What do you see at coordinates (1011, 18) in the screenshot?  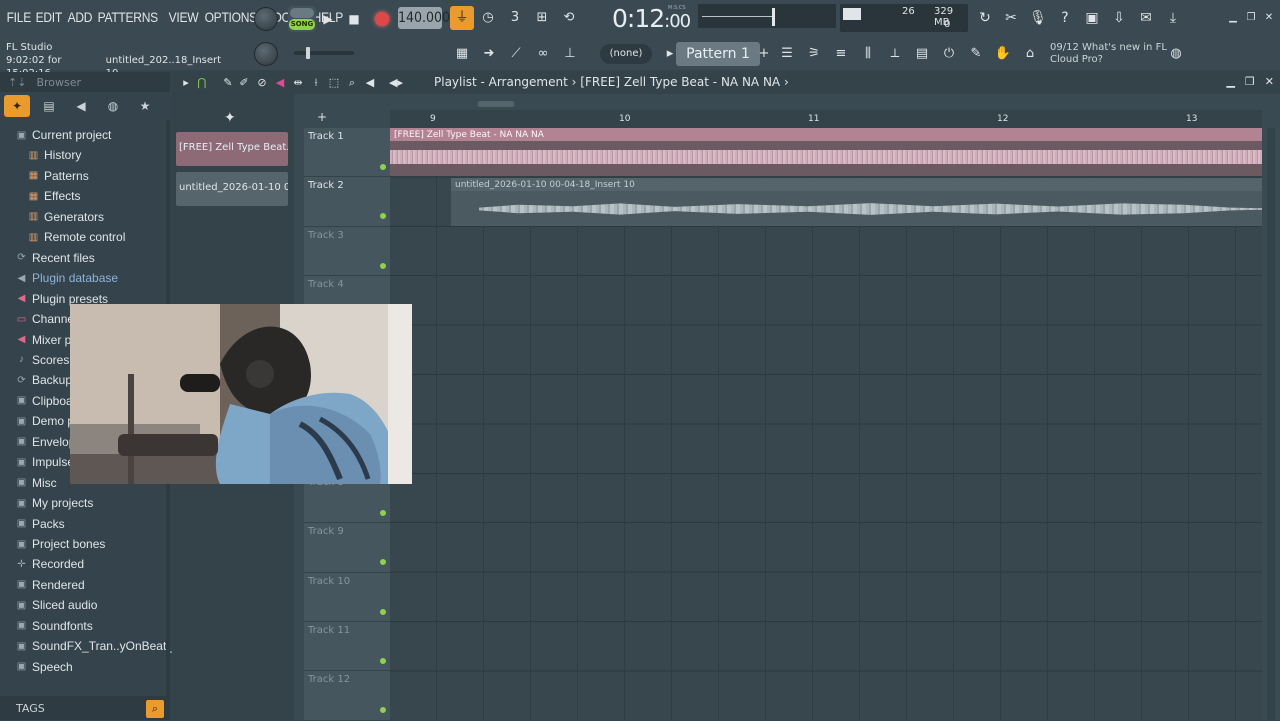 I see `cut-icon: ✂` at bounding box center [1011, 18].